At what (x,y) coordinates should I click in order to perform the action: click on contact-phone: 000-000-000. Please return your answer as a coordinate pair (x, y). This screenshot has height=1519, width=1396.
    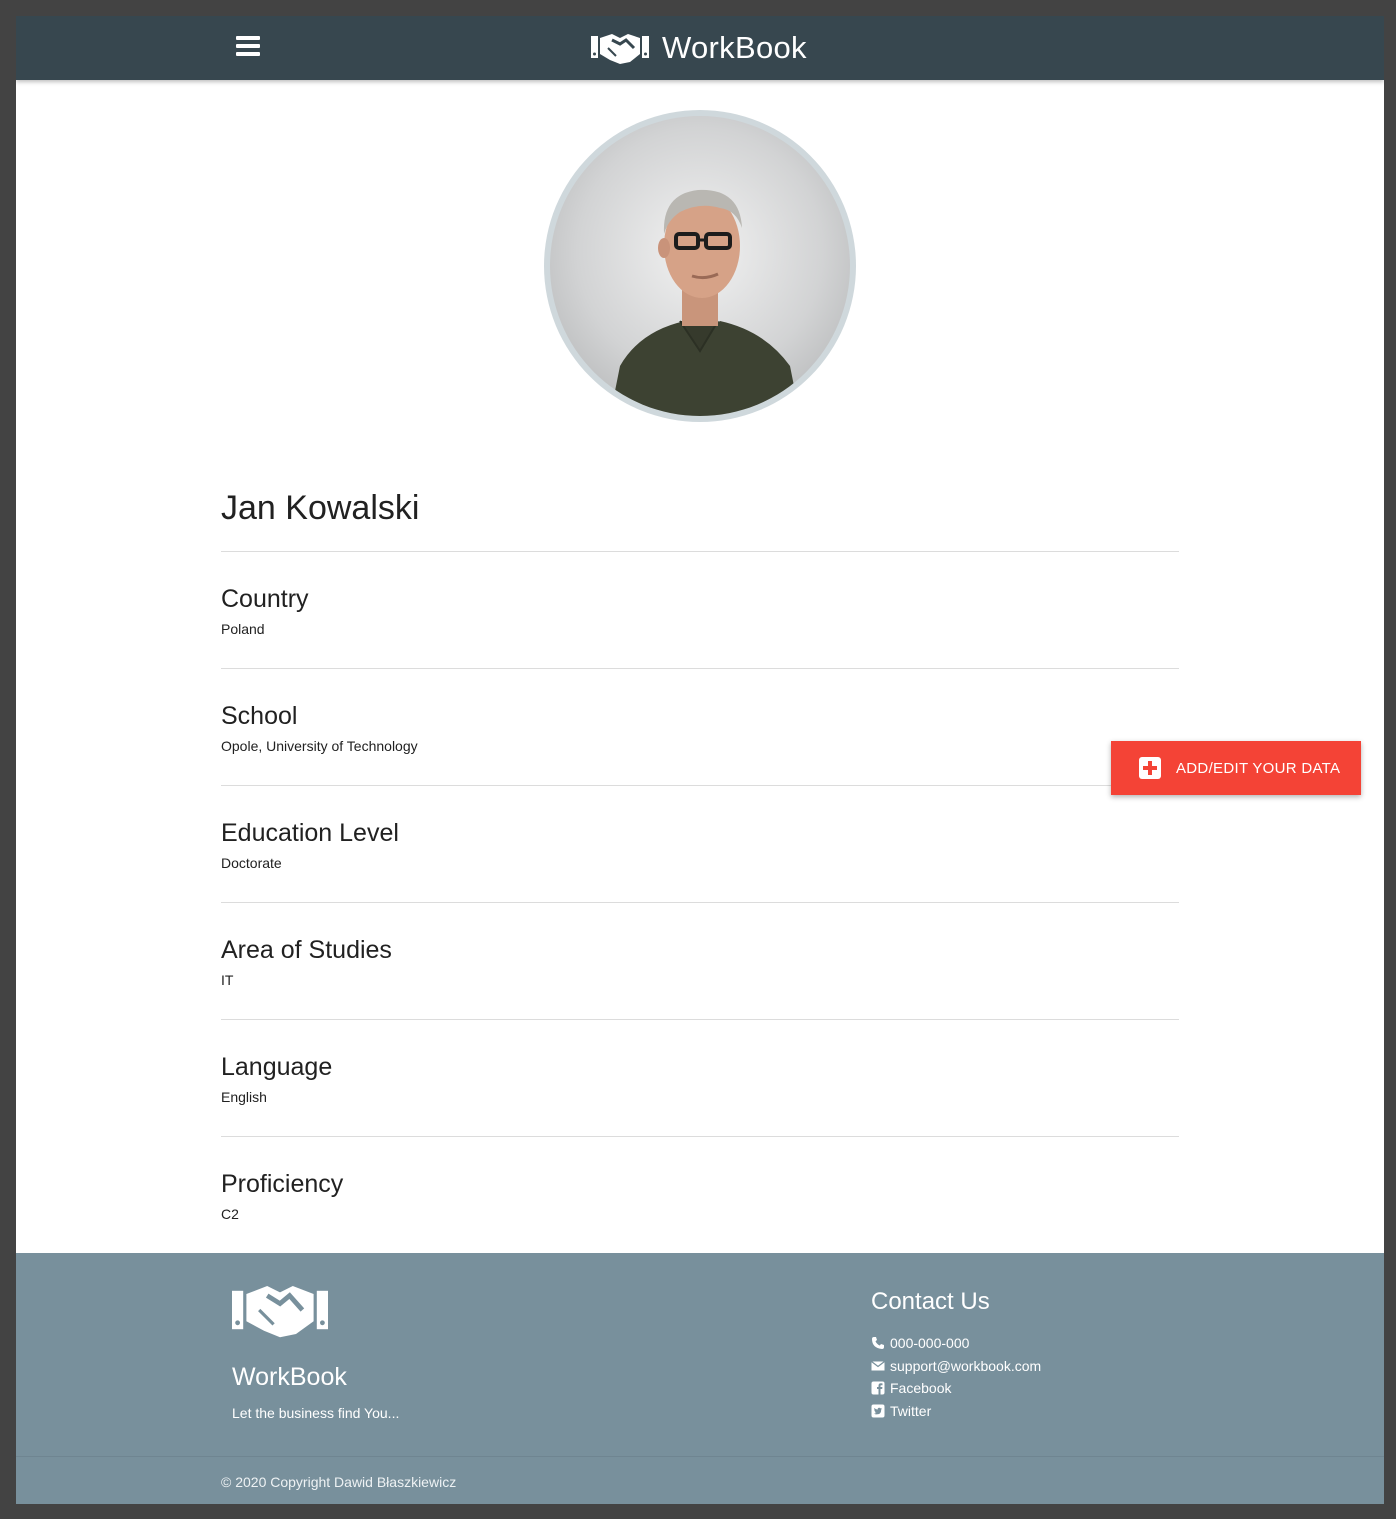
    Looking at the image, I should click on (956, 1343).